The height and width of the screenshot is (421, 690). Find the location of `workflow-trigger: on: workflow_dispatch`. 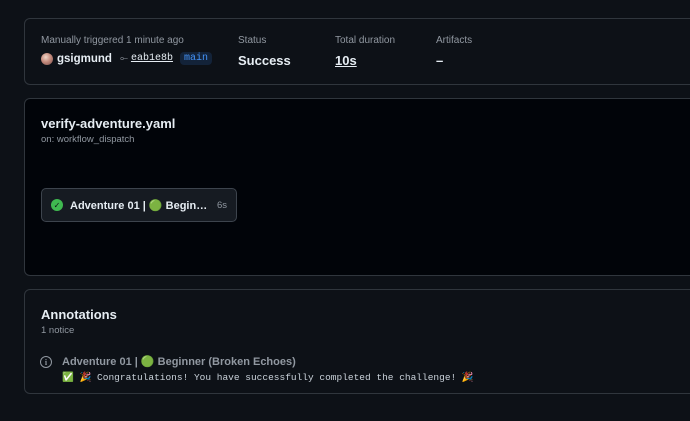

workflow-trigger: on: workflow_dispatch is located at coordinates (88, 139).